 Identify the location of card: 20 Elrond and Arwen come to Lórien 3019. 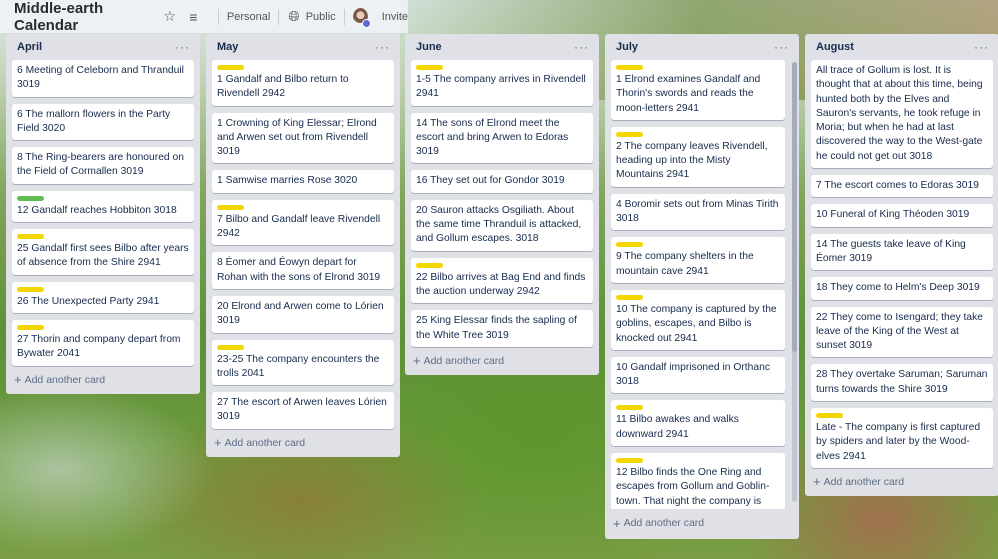
(303, 314).